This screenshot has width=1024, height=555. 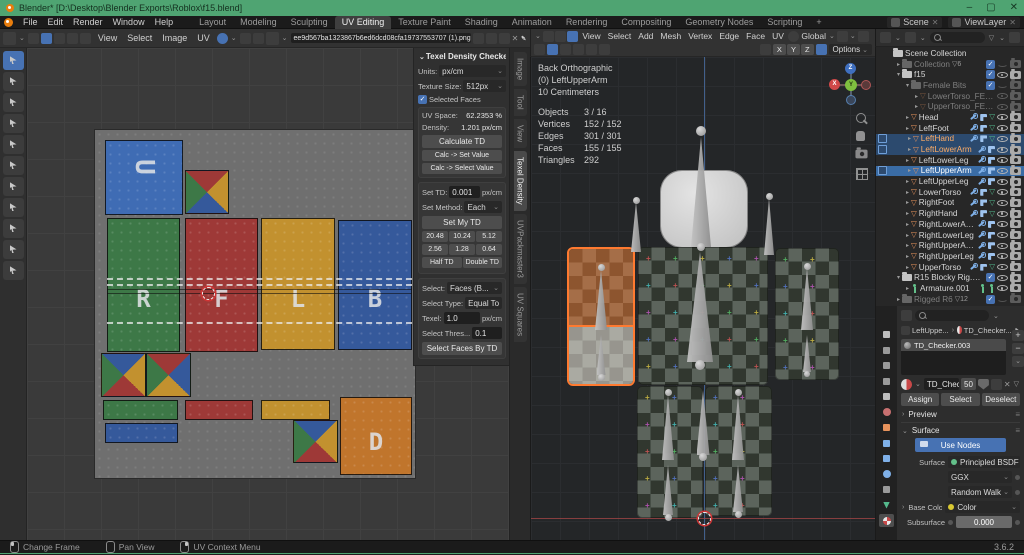 What do you see at coordinates (984, 522) in the screenshot?
I see `subsurface-slider: 0.000` at bounding box center [984, 522].